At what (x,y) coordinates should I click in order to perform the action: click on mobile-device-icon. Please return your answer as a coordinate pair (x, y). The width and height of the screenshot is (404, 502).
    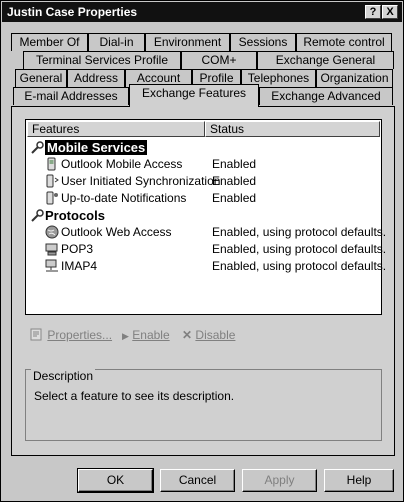
    Looking at the image, I should click on (51, 164).